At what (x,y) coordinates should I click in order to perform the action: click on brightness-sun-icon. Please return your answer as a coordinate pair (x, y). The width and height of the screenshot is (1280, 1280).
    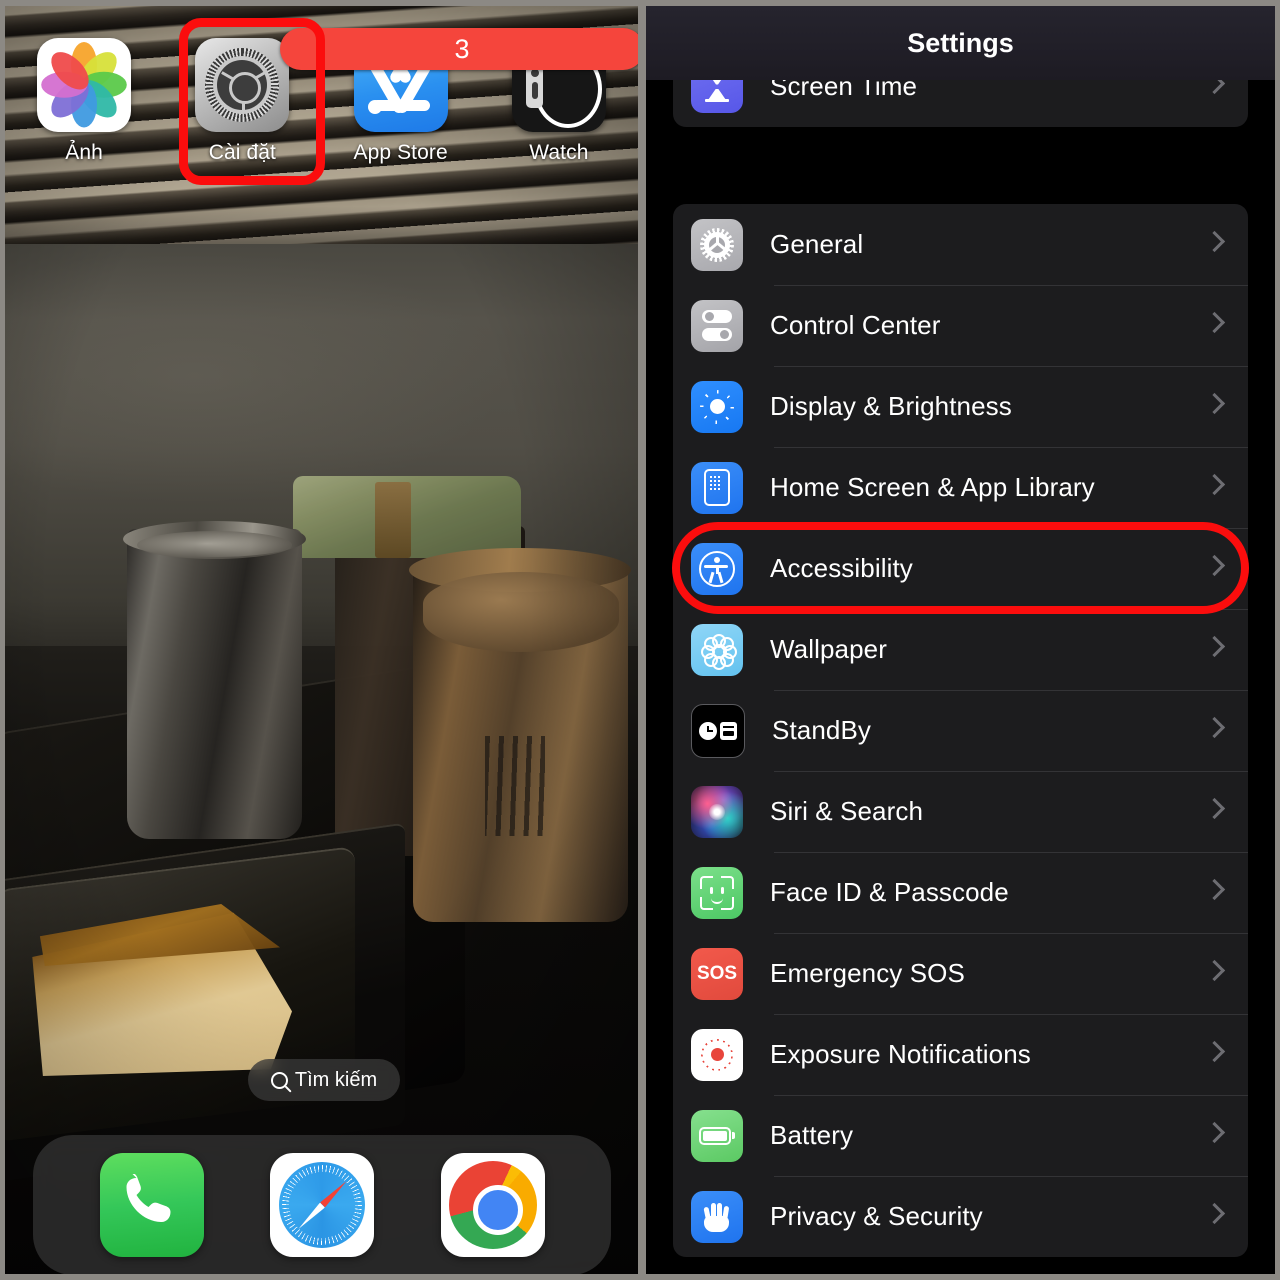
    Looking at the image, I should click on (717, 406).